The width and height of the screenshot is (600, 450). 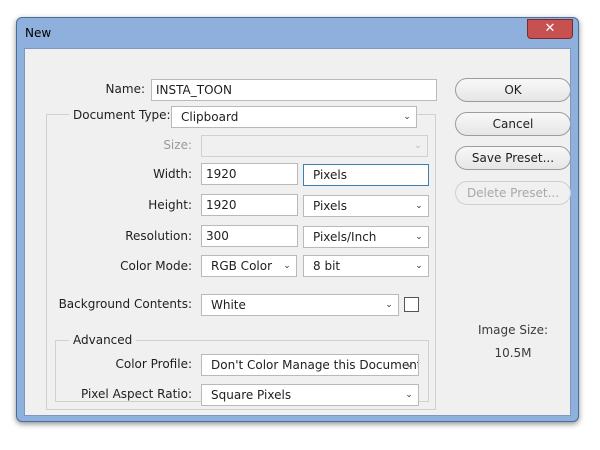 What do you see at coordinates (345, 237) in the screenshot?
I see `resolution-unit-value: Pixels/Inch` at bounding box center [345, 237].